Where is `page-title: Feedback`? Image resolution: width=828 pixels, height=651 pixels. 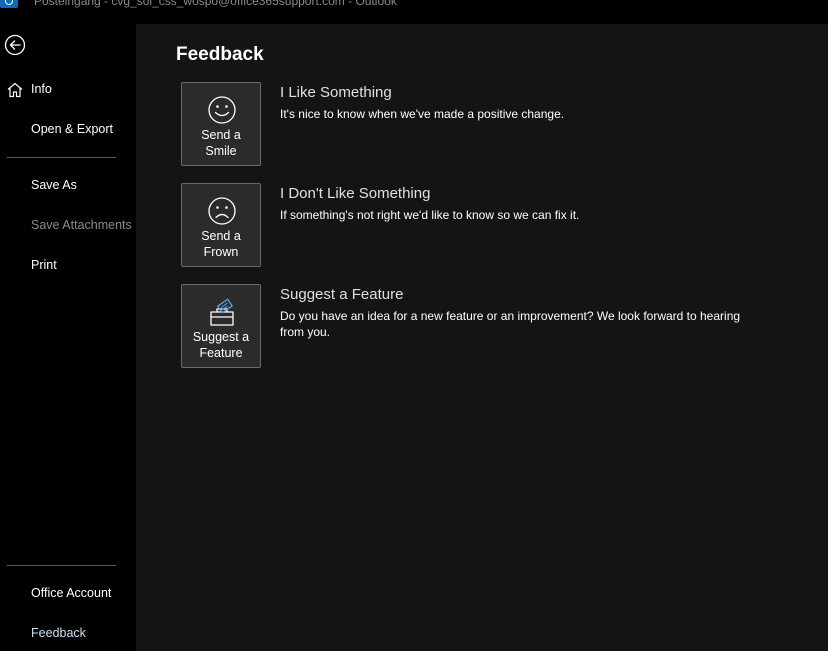
page-title: Feedback is located at coordinates (220, 54).